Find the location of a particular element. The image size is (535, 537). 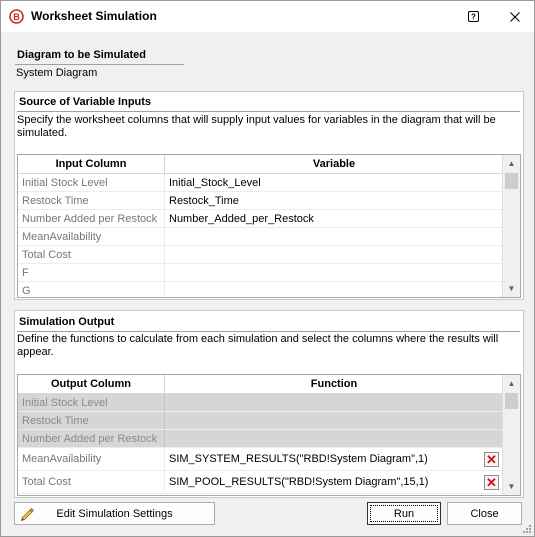

close-icon is located at coordinates (515, 16).